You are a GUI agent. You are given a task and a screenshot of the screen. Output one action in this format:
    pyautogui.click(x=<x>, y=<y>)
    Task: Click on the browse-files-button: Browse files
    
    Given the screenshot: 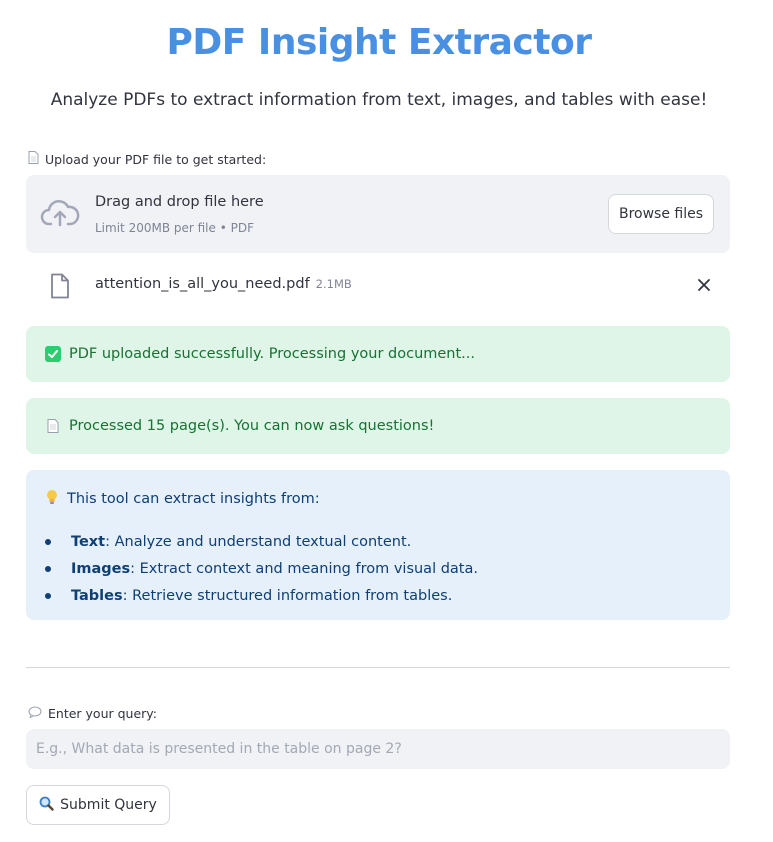 What is the action you would take?
    pyautogui.click(x=661, y=214)
    